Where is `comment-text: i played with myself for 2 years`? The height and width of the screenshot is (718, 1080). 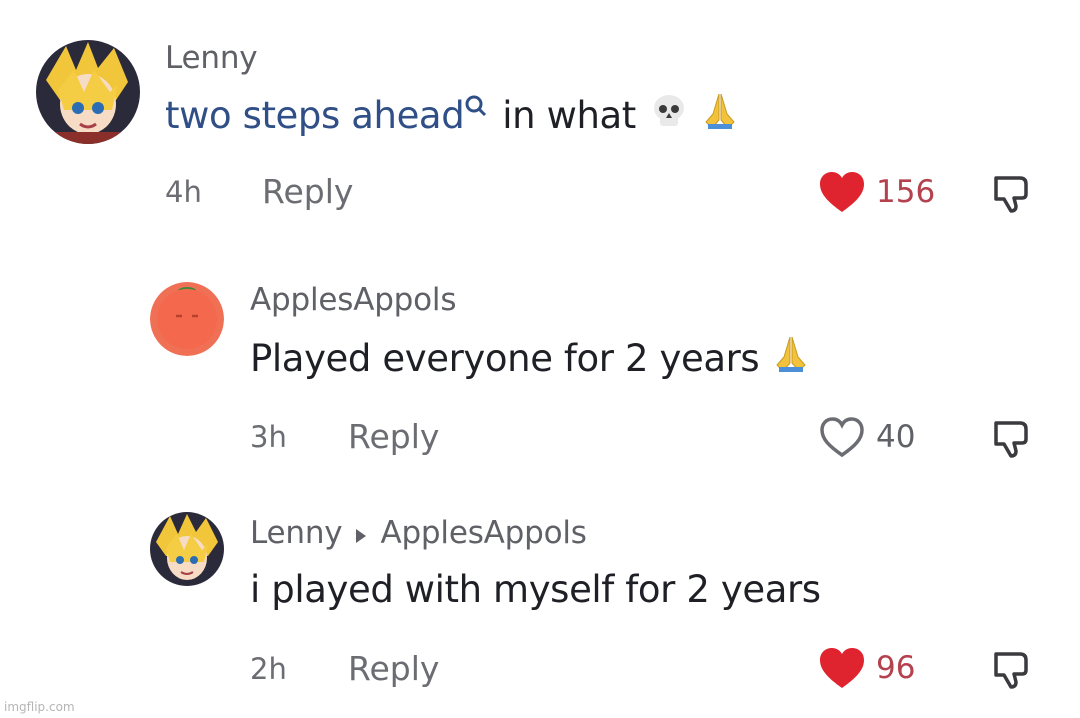 comment-text: i played with myself for 2 years is located at coordinates (535, 589).